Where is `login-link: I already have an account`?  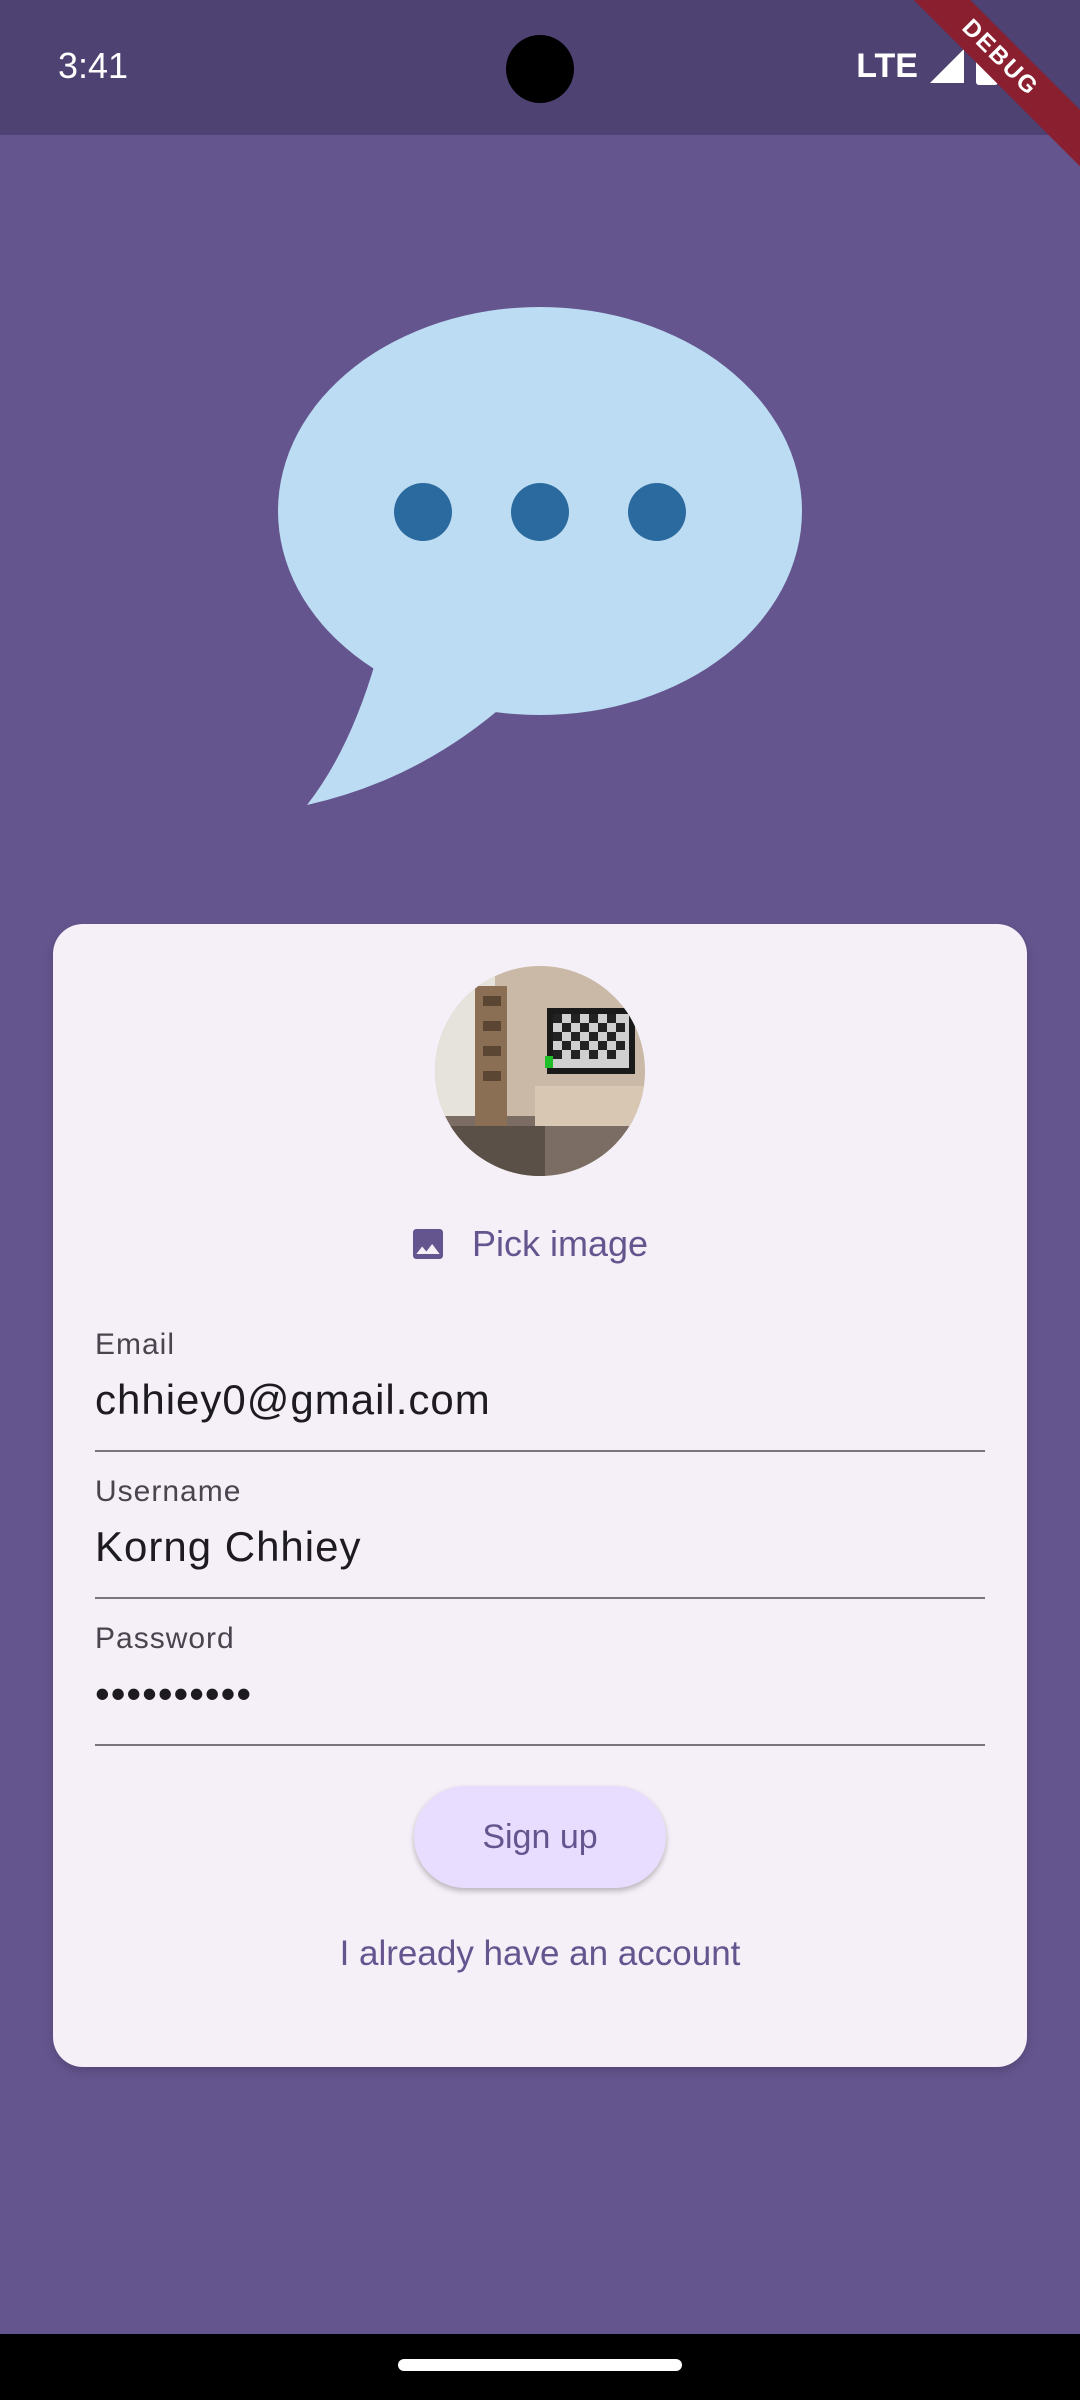 login-link: I already have an account is located at coordinates (540, 1954).